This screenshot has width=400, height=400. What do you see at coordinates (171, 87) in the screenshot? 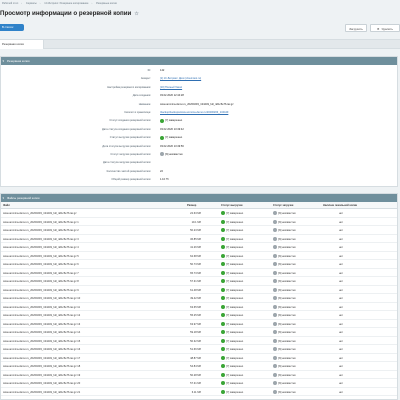
I see `detail-value: [10] Полный бэкап` at bounding box center [171, 87].